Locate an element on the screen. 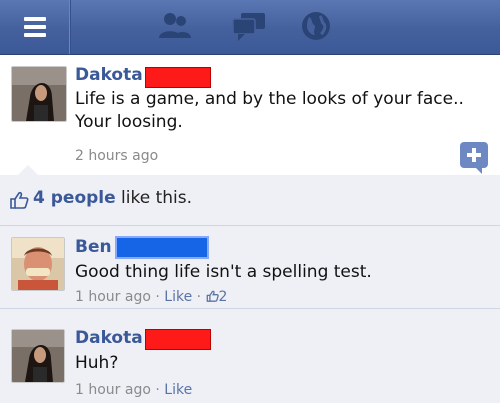 This screenshot has width=500, height=403. comment-text: Huh? is located at coordinates (97, 363).